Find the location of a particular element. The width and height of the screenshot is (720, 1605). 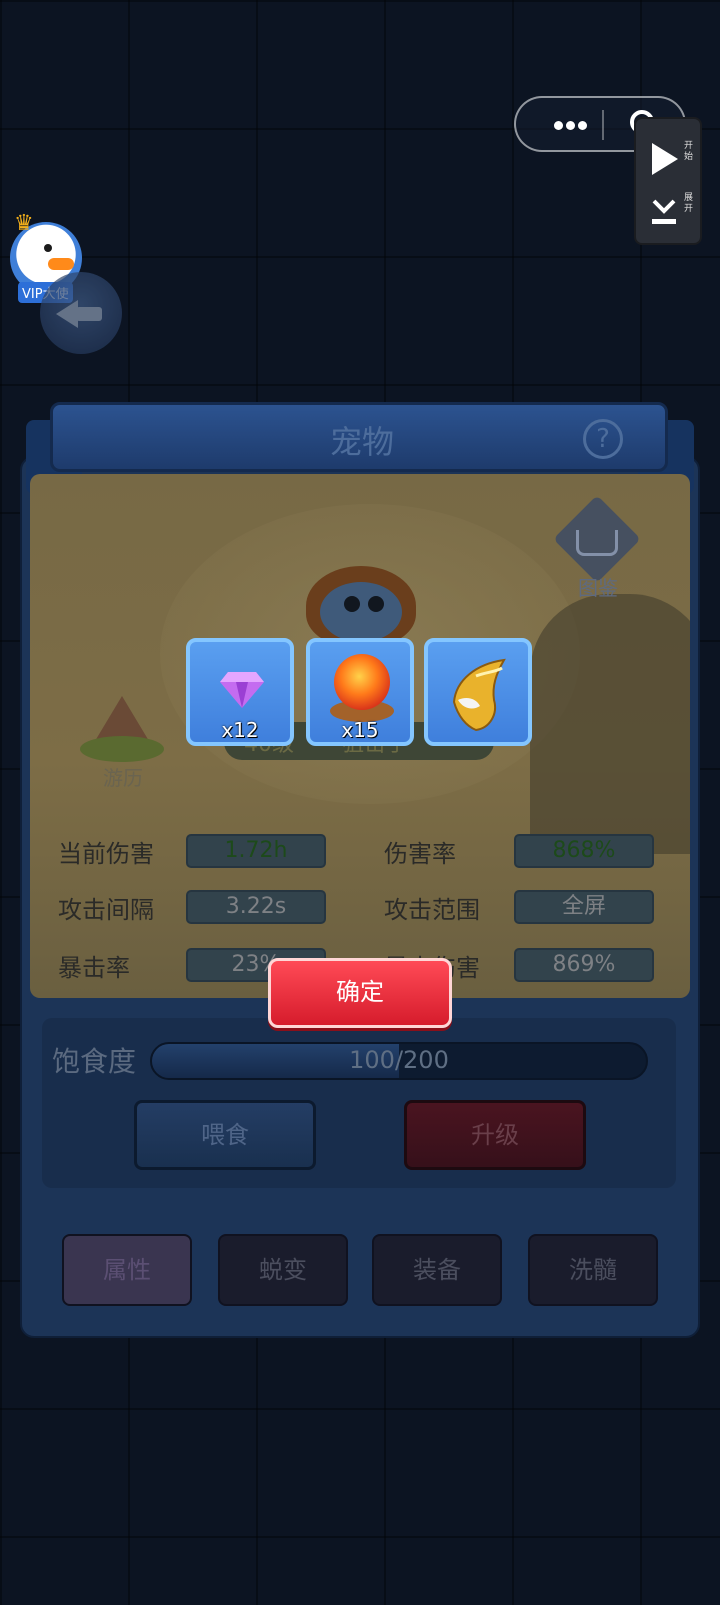

codex-button: 图鉴 is located at coordinates (598, 549).